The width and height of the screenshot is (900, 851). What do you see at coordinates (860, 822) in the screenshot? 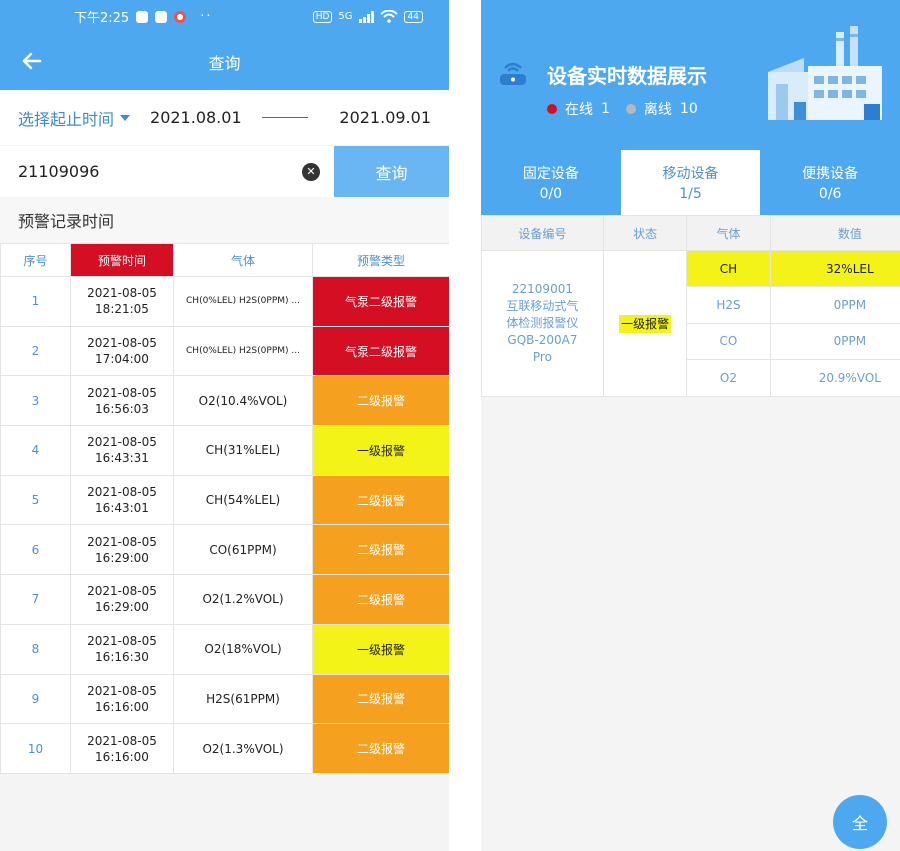
I see `show-all-button: 全` at bounding box center [860, 822].